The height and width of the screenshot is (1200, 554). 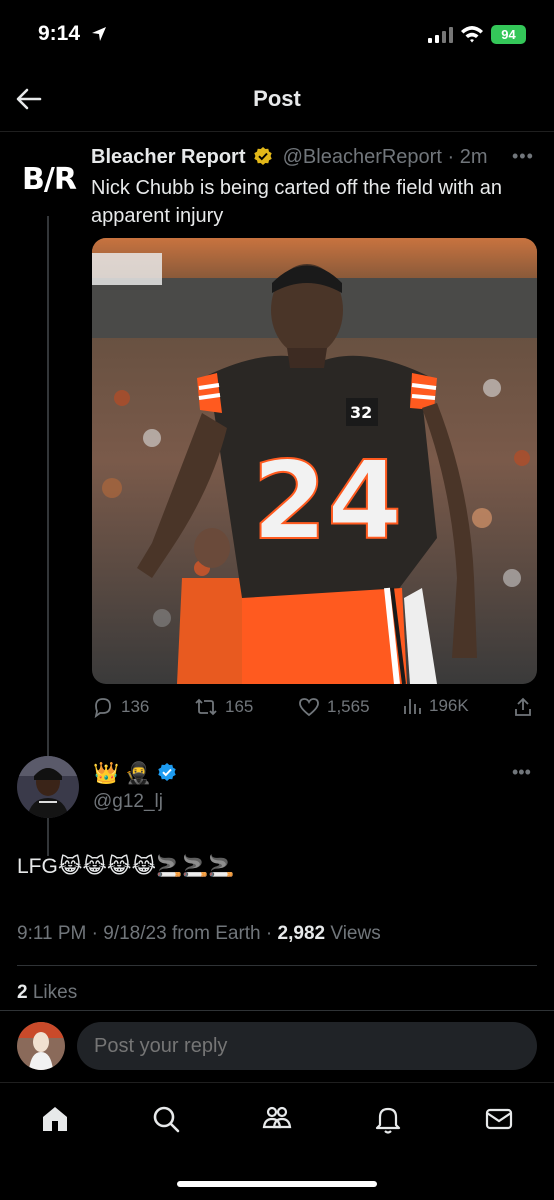 I want to click on share-action, so click(x=526, y=707).